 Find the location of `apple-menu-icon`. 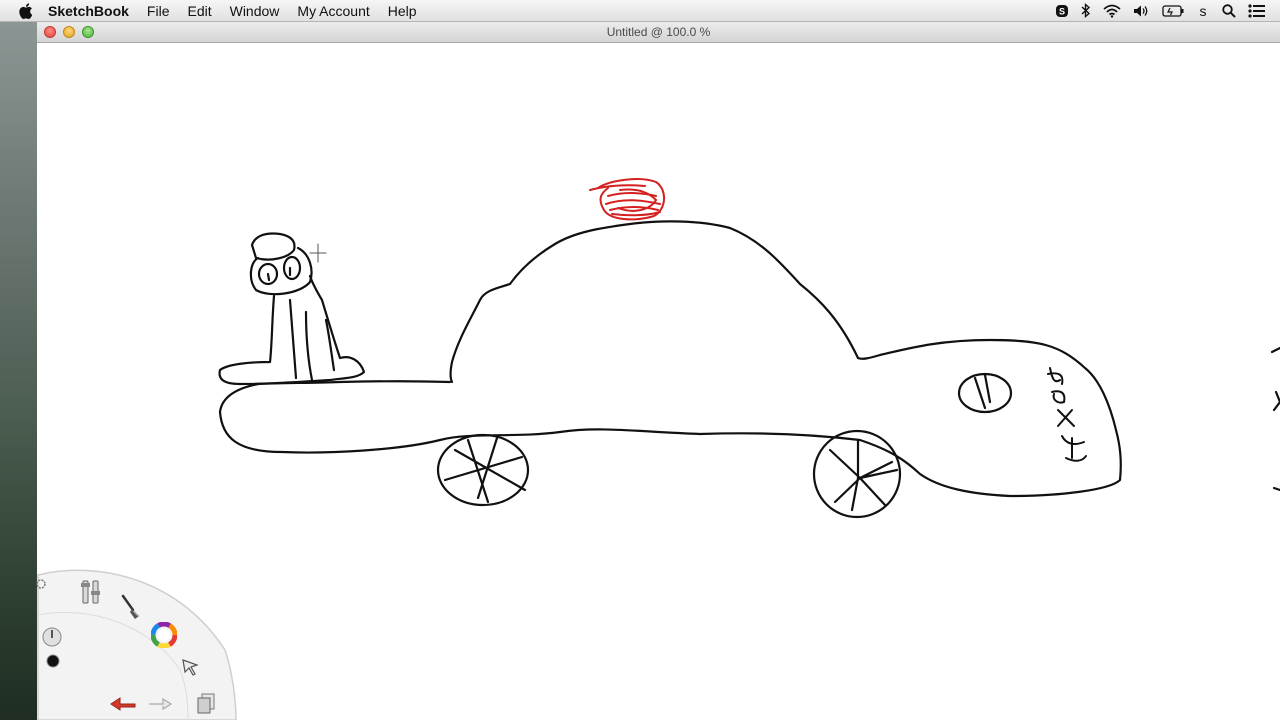

apple-menu-icon is located at coordinates (26, 10).